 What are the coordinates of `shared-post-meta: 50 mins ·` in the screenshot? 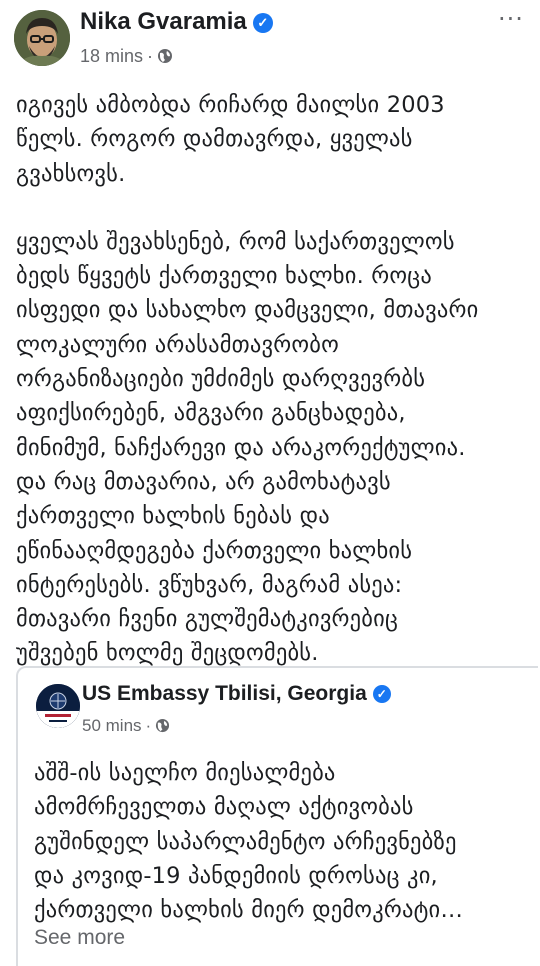 It's located at (126, 727).